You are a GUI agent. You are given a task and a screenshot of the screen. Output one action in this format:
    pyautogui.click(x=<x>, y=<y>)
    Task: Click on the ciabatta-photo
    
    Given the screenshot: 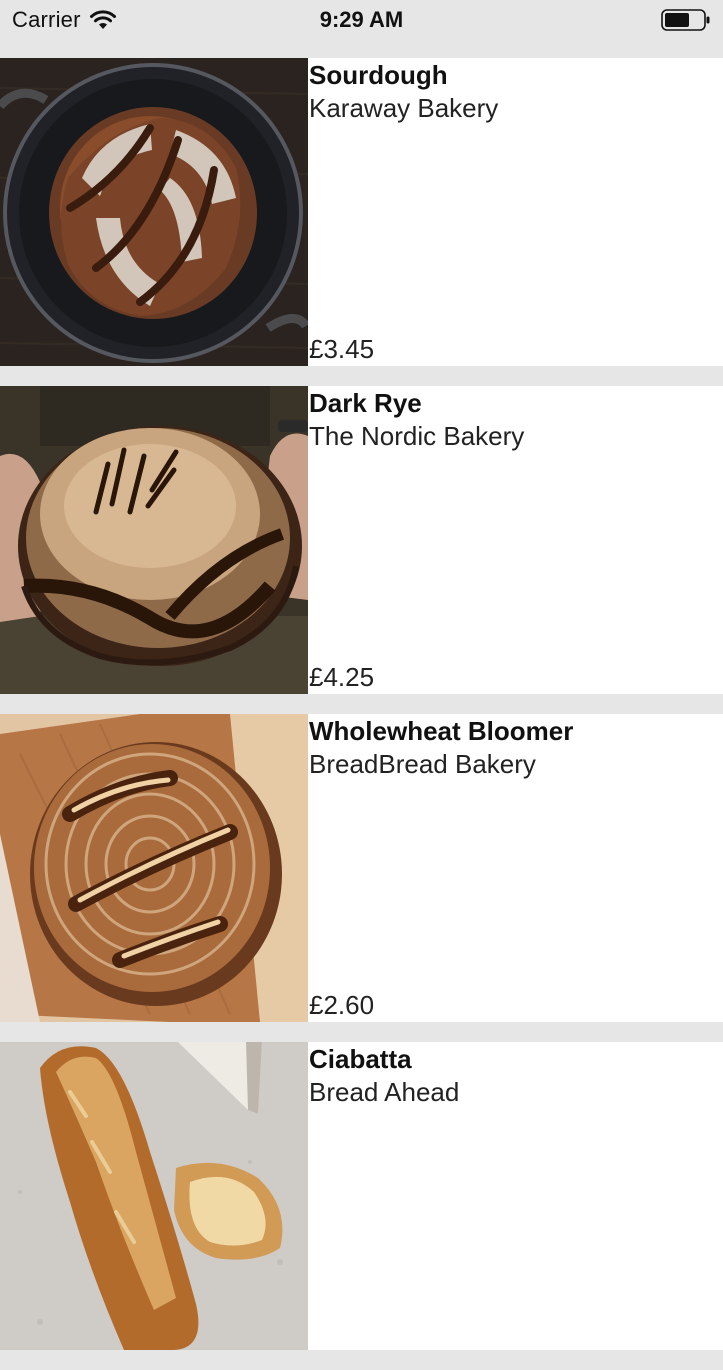 What is the action you would take?
    pyautogui.click(x=154, y=1196)
    